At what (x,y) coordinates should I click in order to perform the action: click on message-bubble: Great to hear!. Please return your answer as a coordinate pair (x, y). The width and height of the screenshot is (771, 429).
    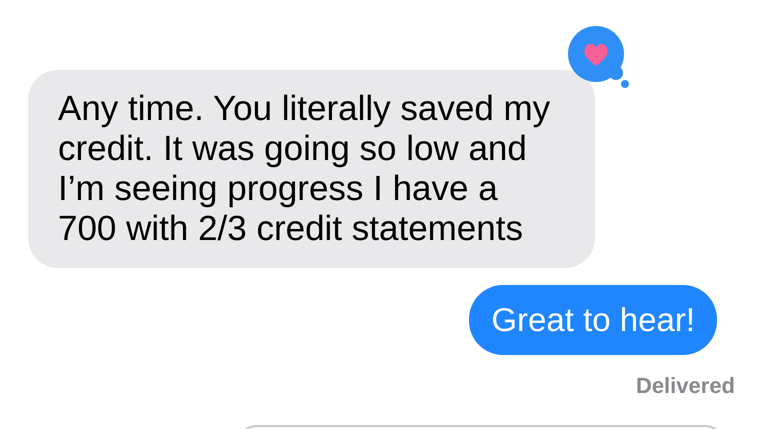
    Looking at the image, I should click on (593, 320).